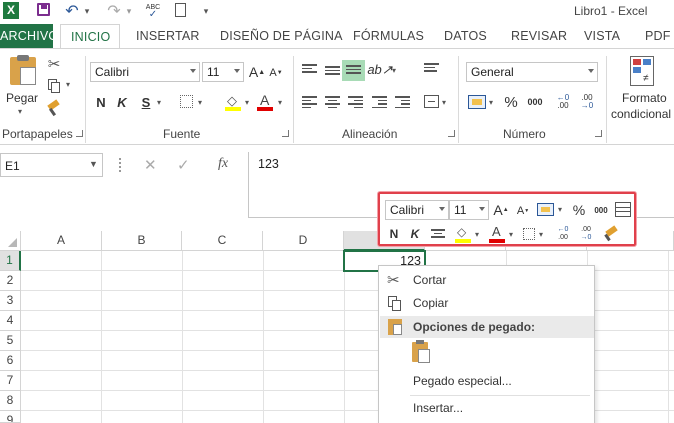 The image size is (674, 423). What do you see at coordinates (223, 164) in the screenshot?
I see `insert-function-button: fx` at bounding box center [223, 164].